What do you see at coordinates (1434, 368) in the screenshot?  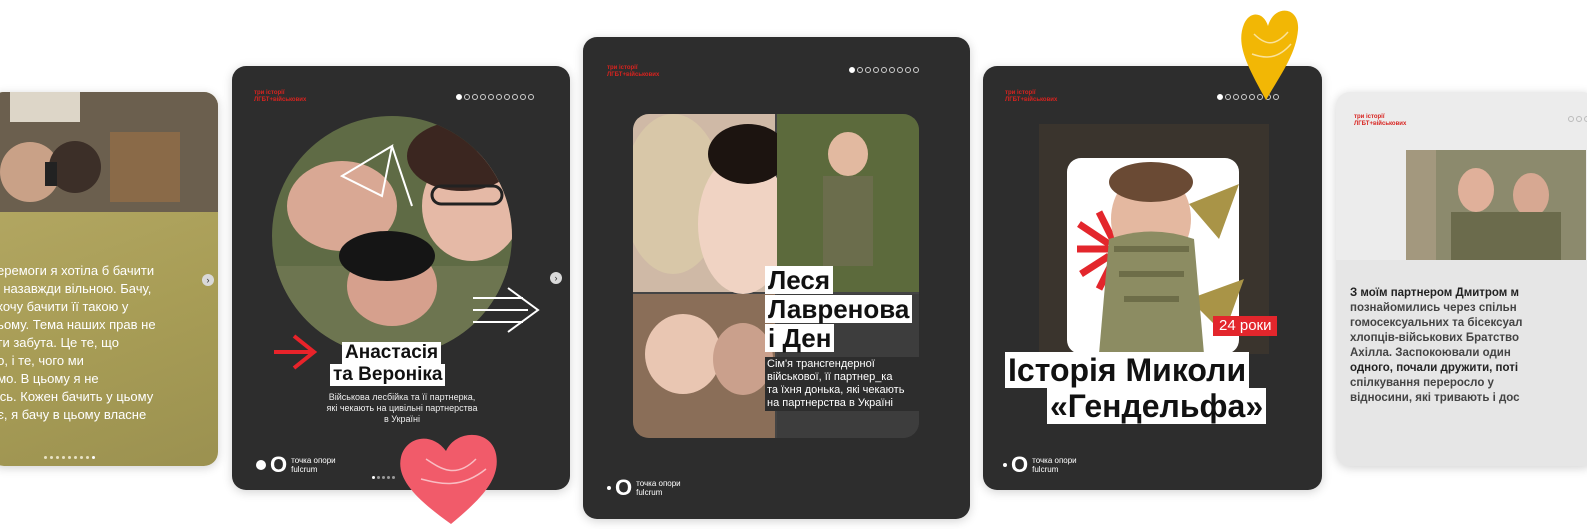 I see `card5-text-line: одного, почали дружити, поті` at bounding box center [1434, 368].